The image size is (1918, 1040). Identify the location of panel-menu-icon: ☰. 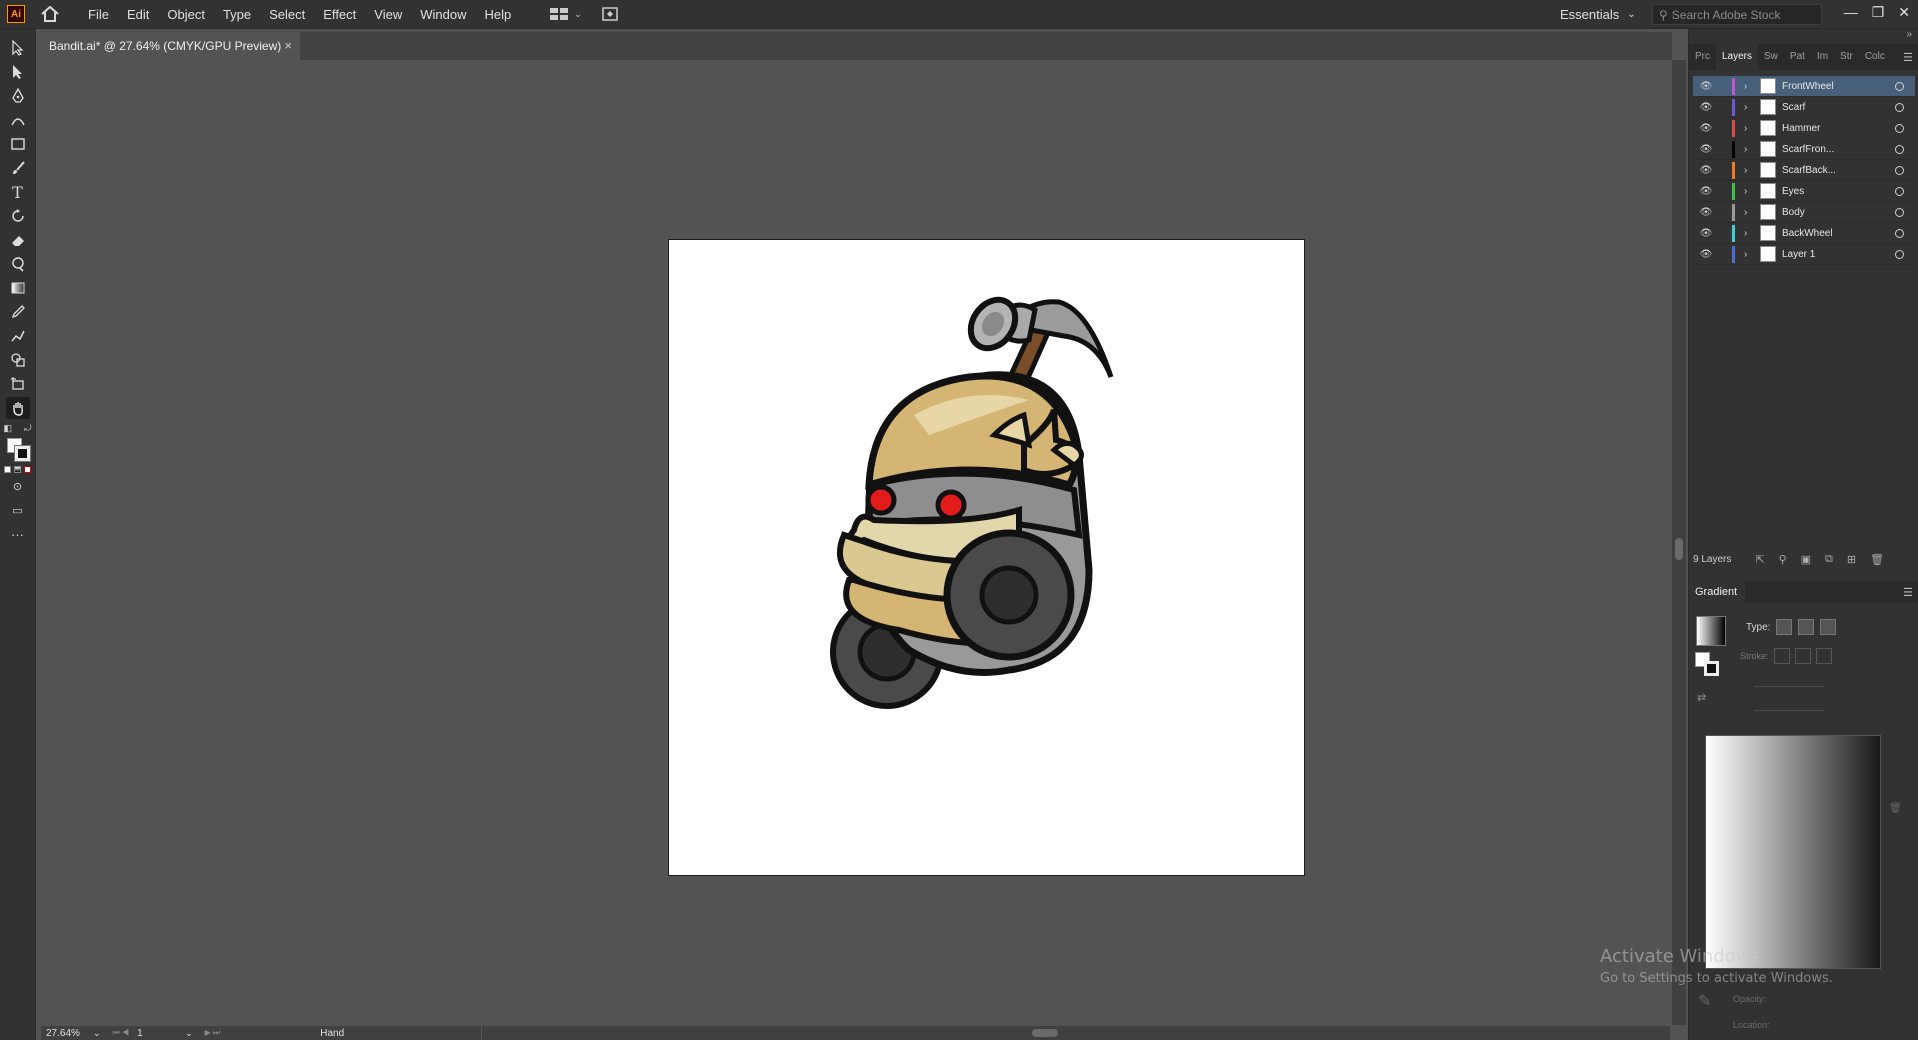
(1908, 592).